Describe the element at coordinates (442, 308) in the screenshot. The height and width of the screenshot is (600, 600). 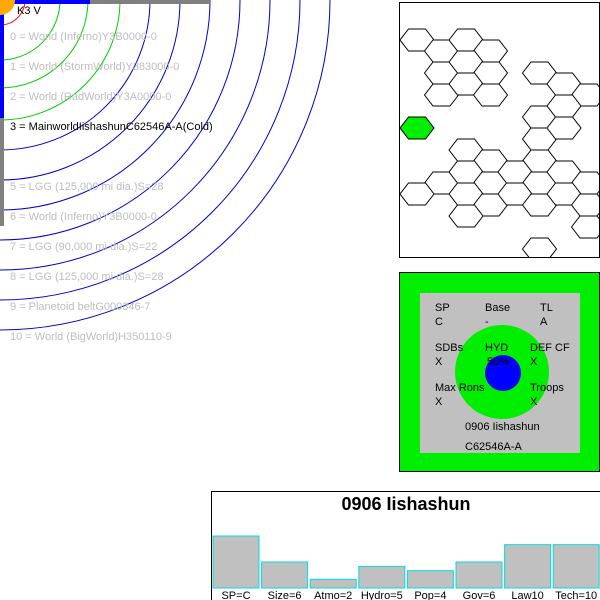
I see `starport-label: SP` at that location.